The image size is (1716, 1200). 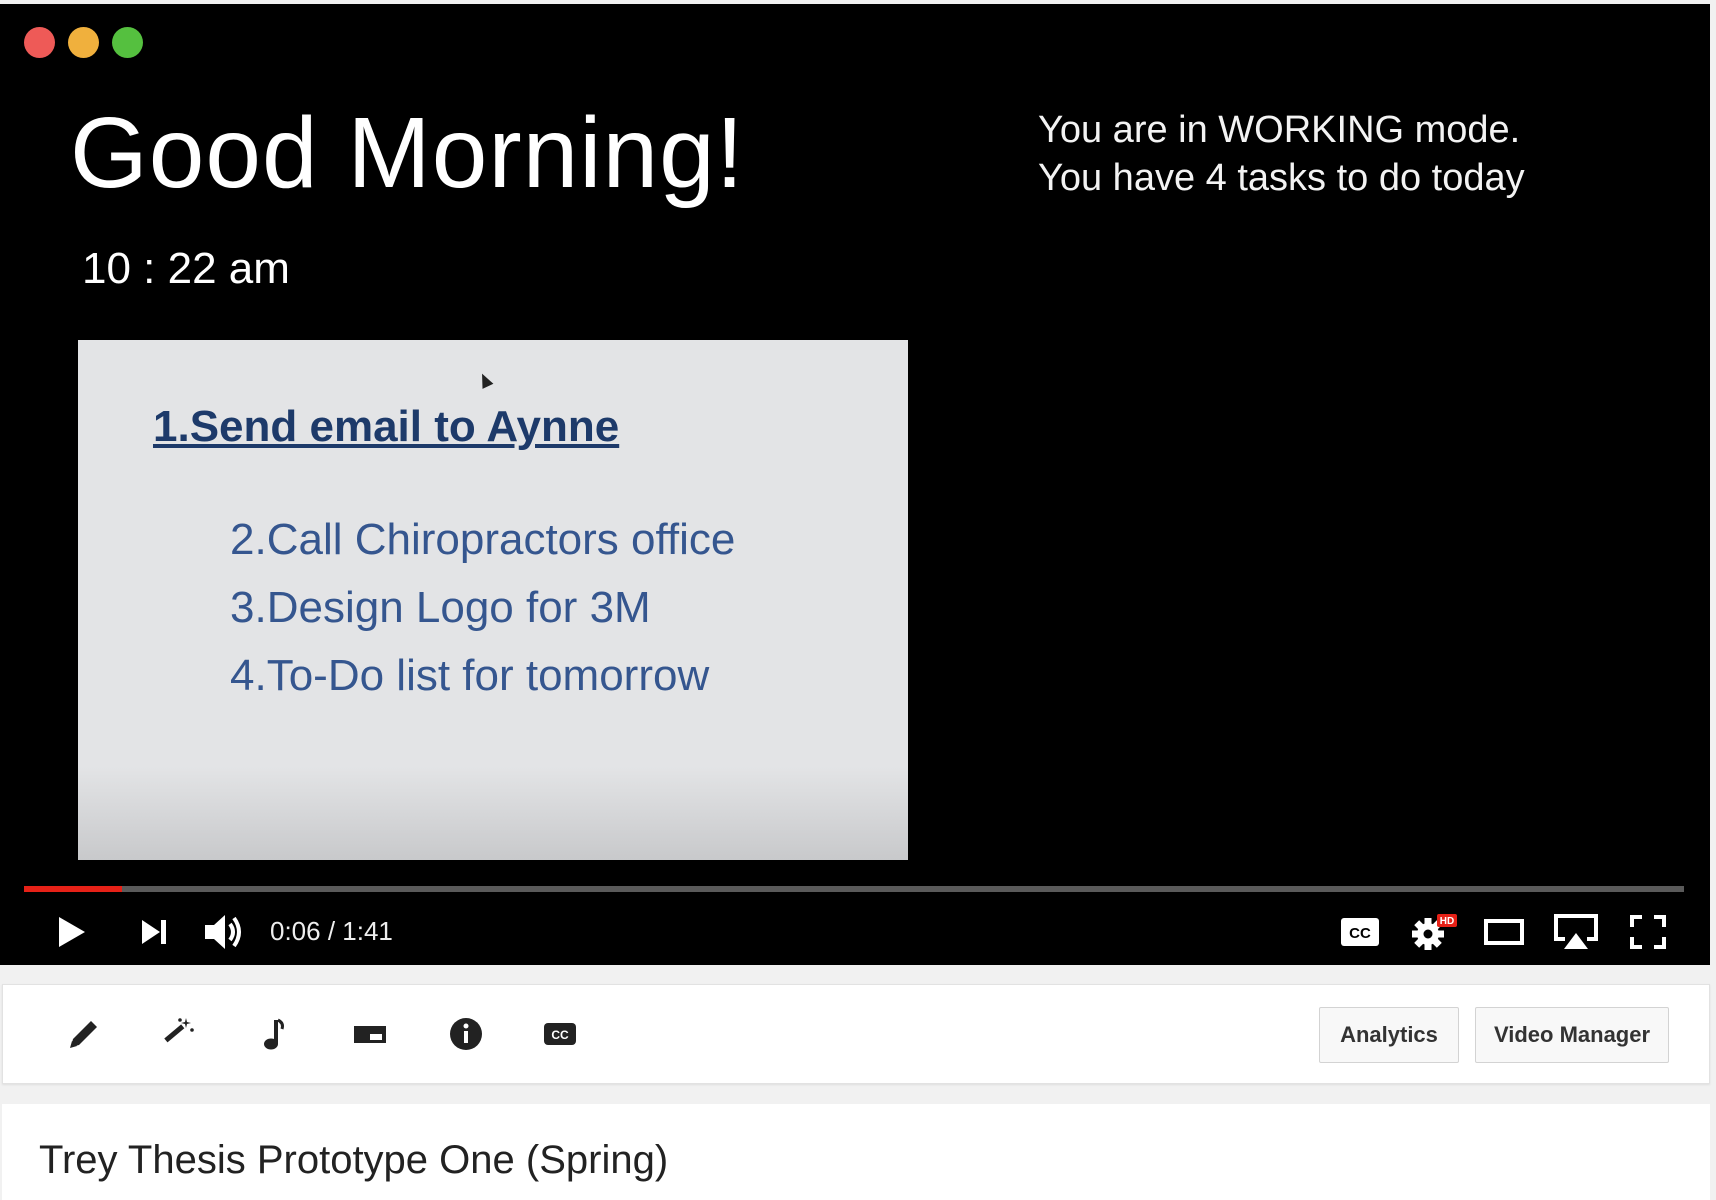 I want to click on end-screen-button, so click(x=370, y=1034).